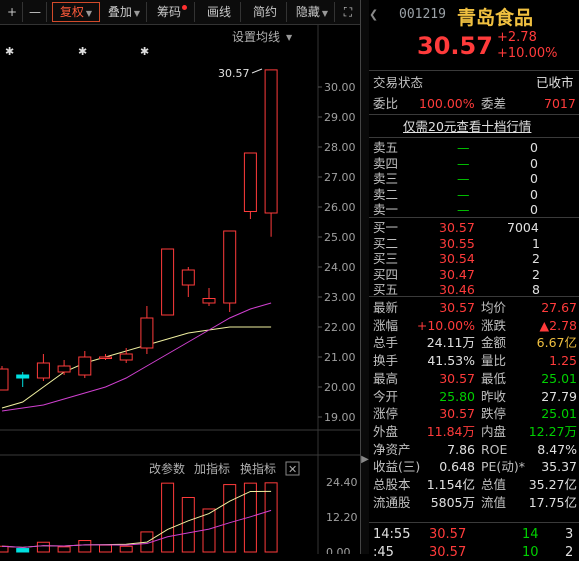 This screenshot has height=561, width=579. I want to click on sell-level-label: 卖四, so click(386, 163).